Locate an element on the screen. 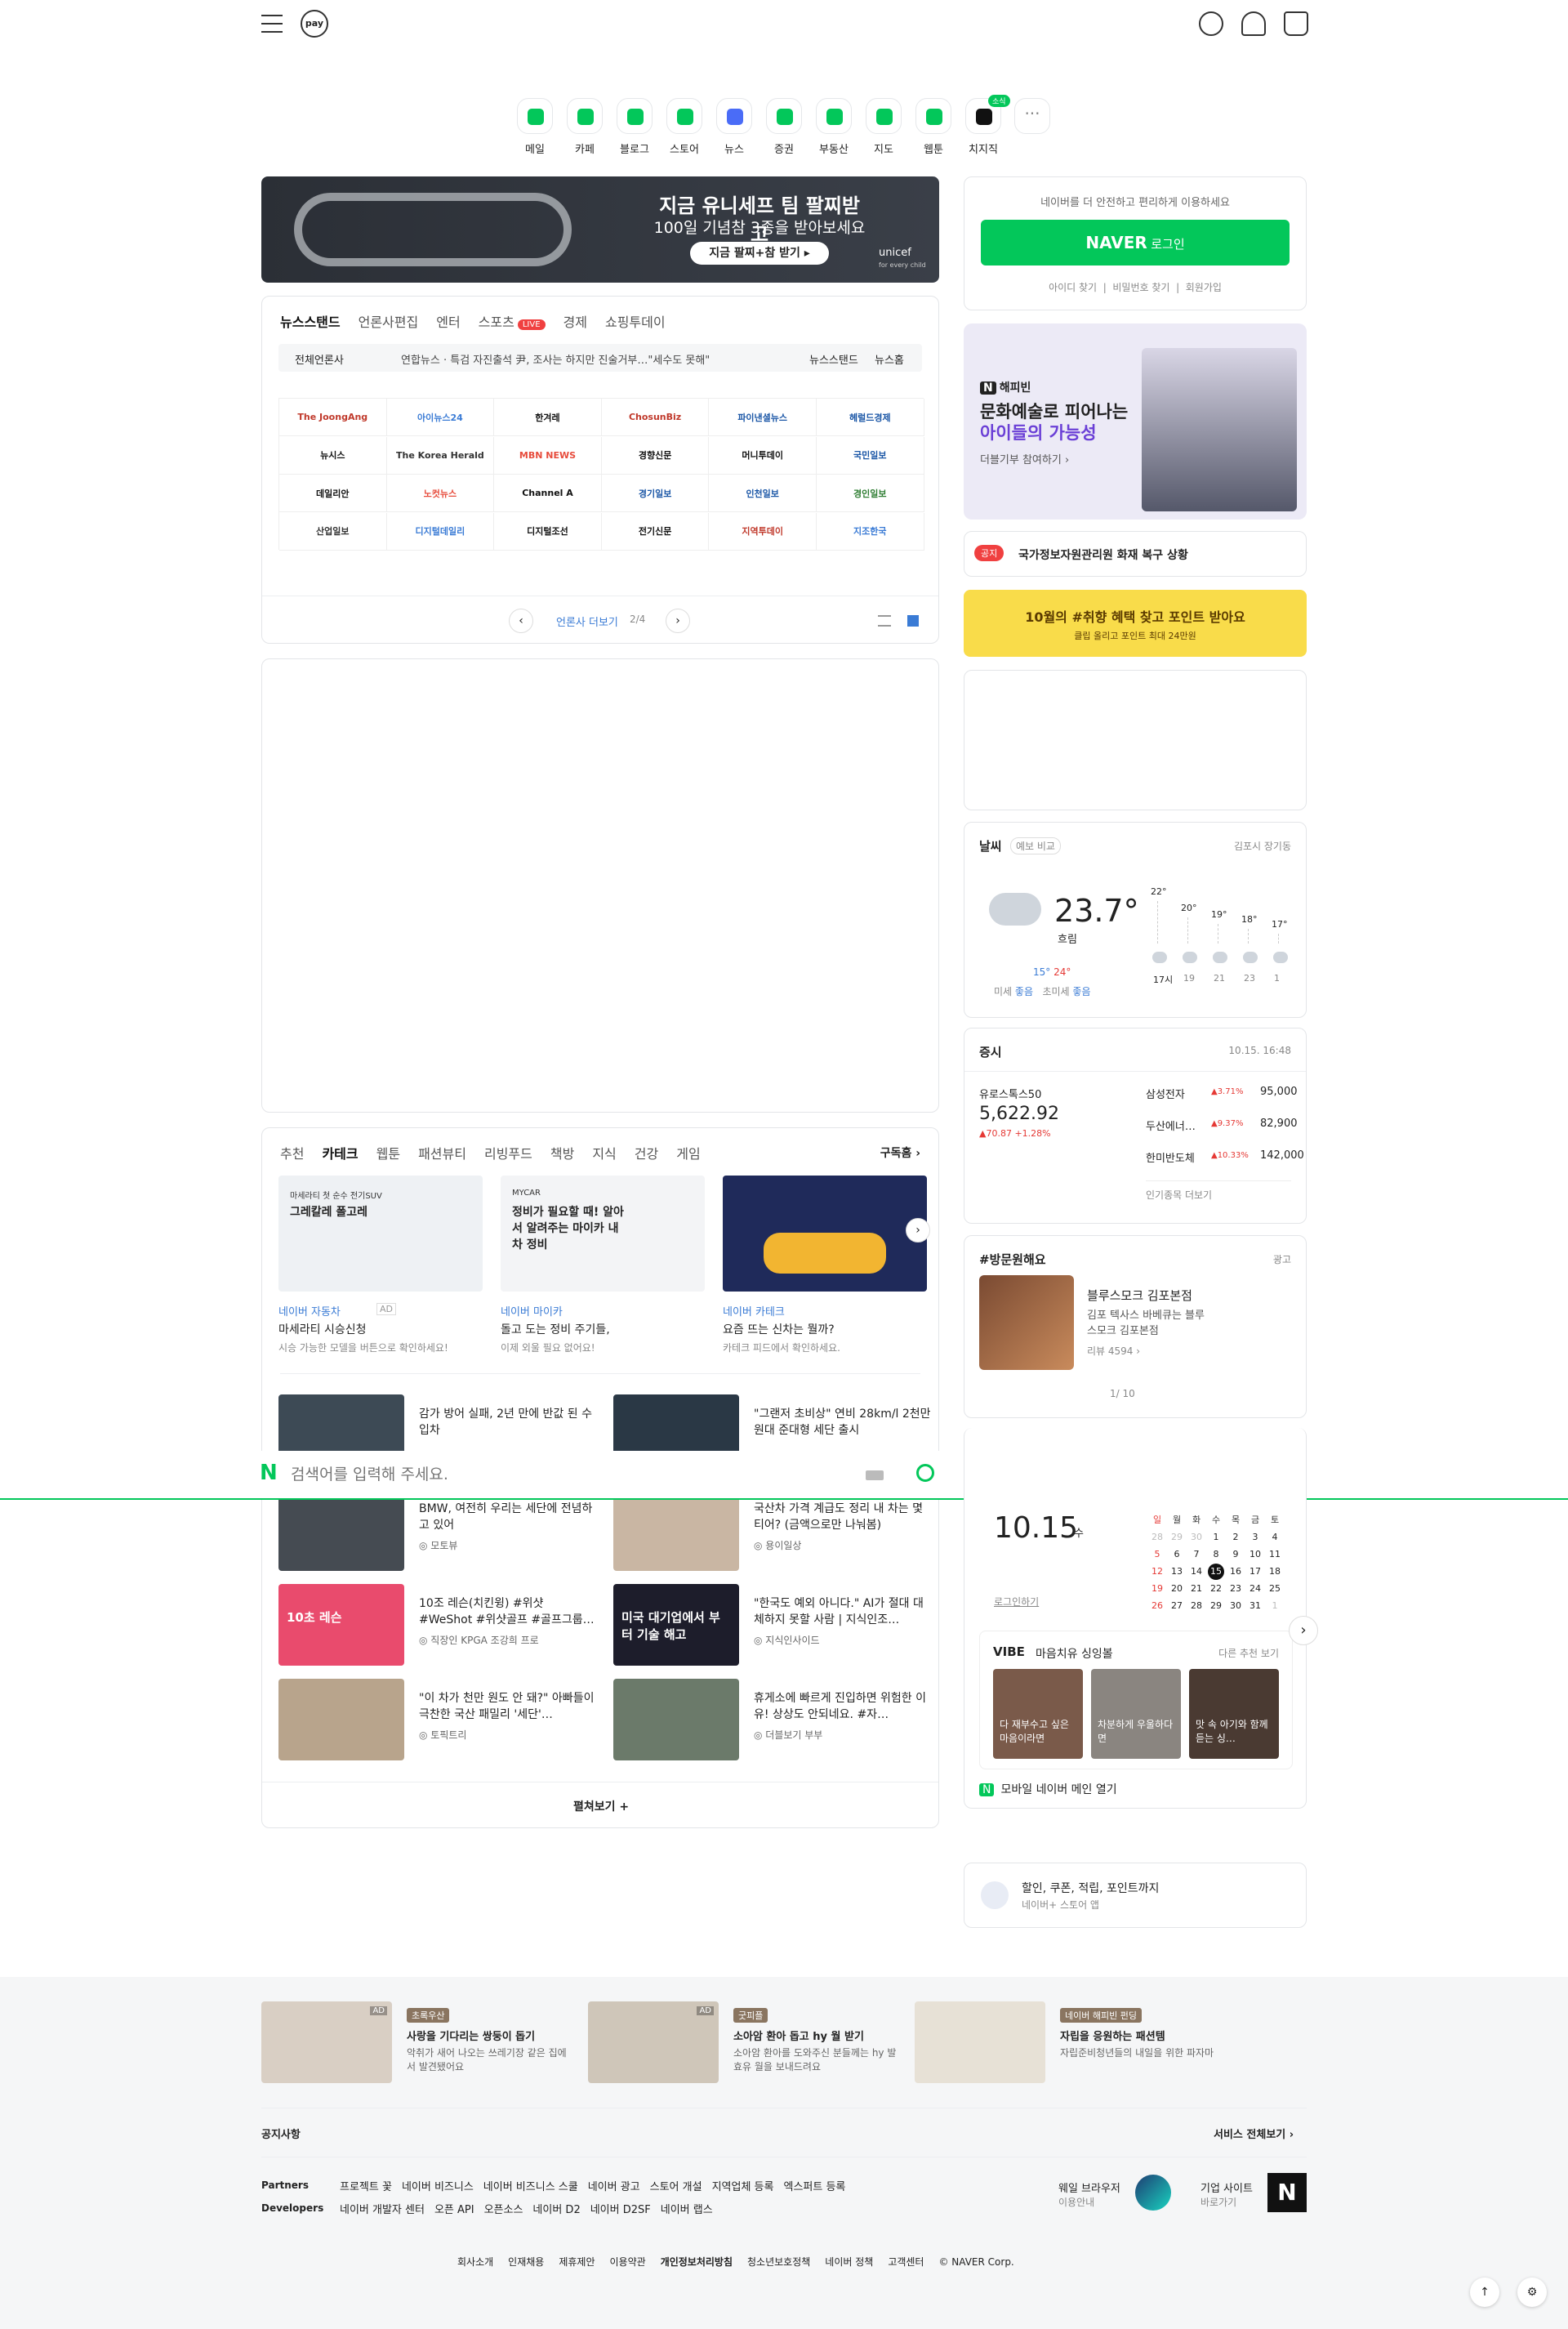 This screenshot has width=1568, height=2329. press-logo: 헤럴드경제 is located at coordinates (870, 417).